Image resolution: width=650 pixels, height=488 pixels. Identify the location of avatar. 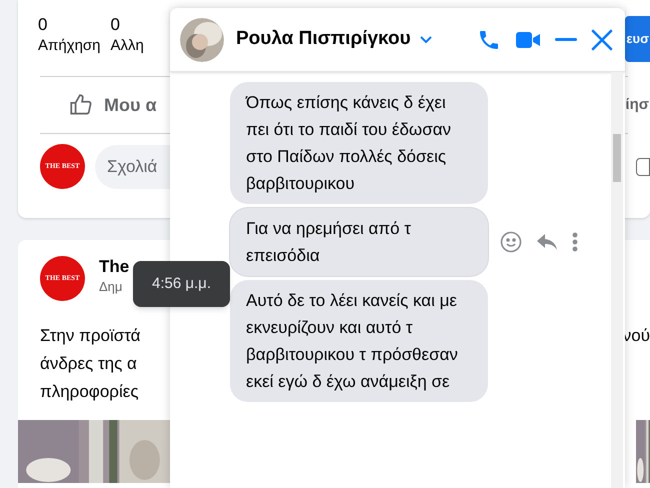
(202, 40).